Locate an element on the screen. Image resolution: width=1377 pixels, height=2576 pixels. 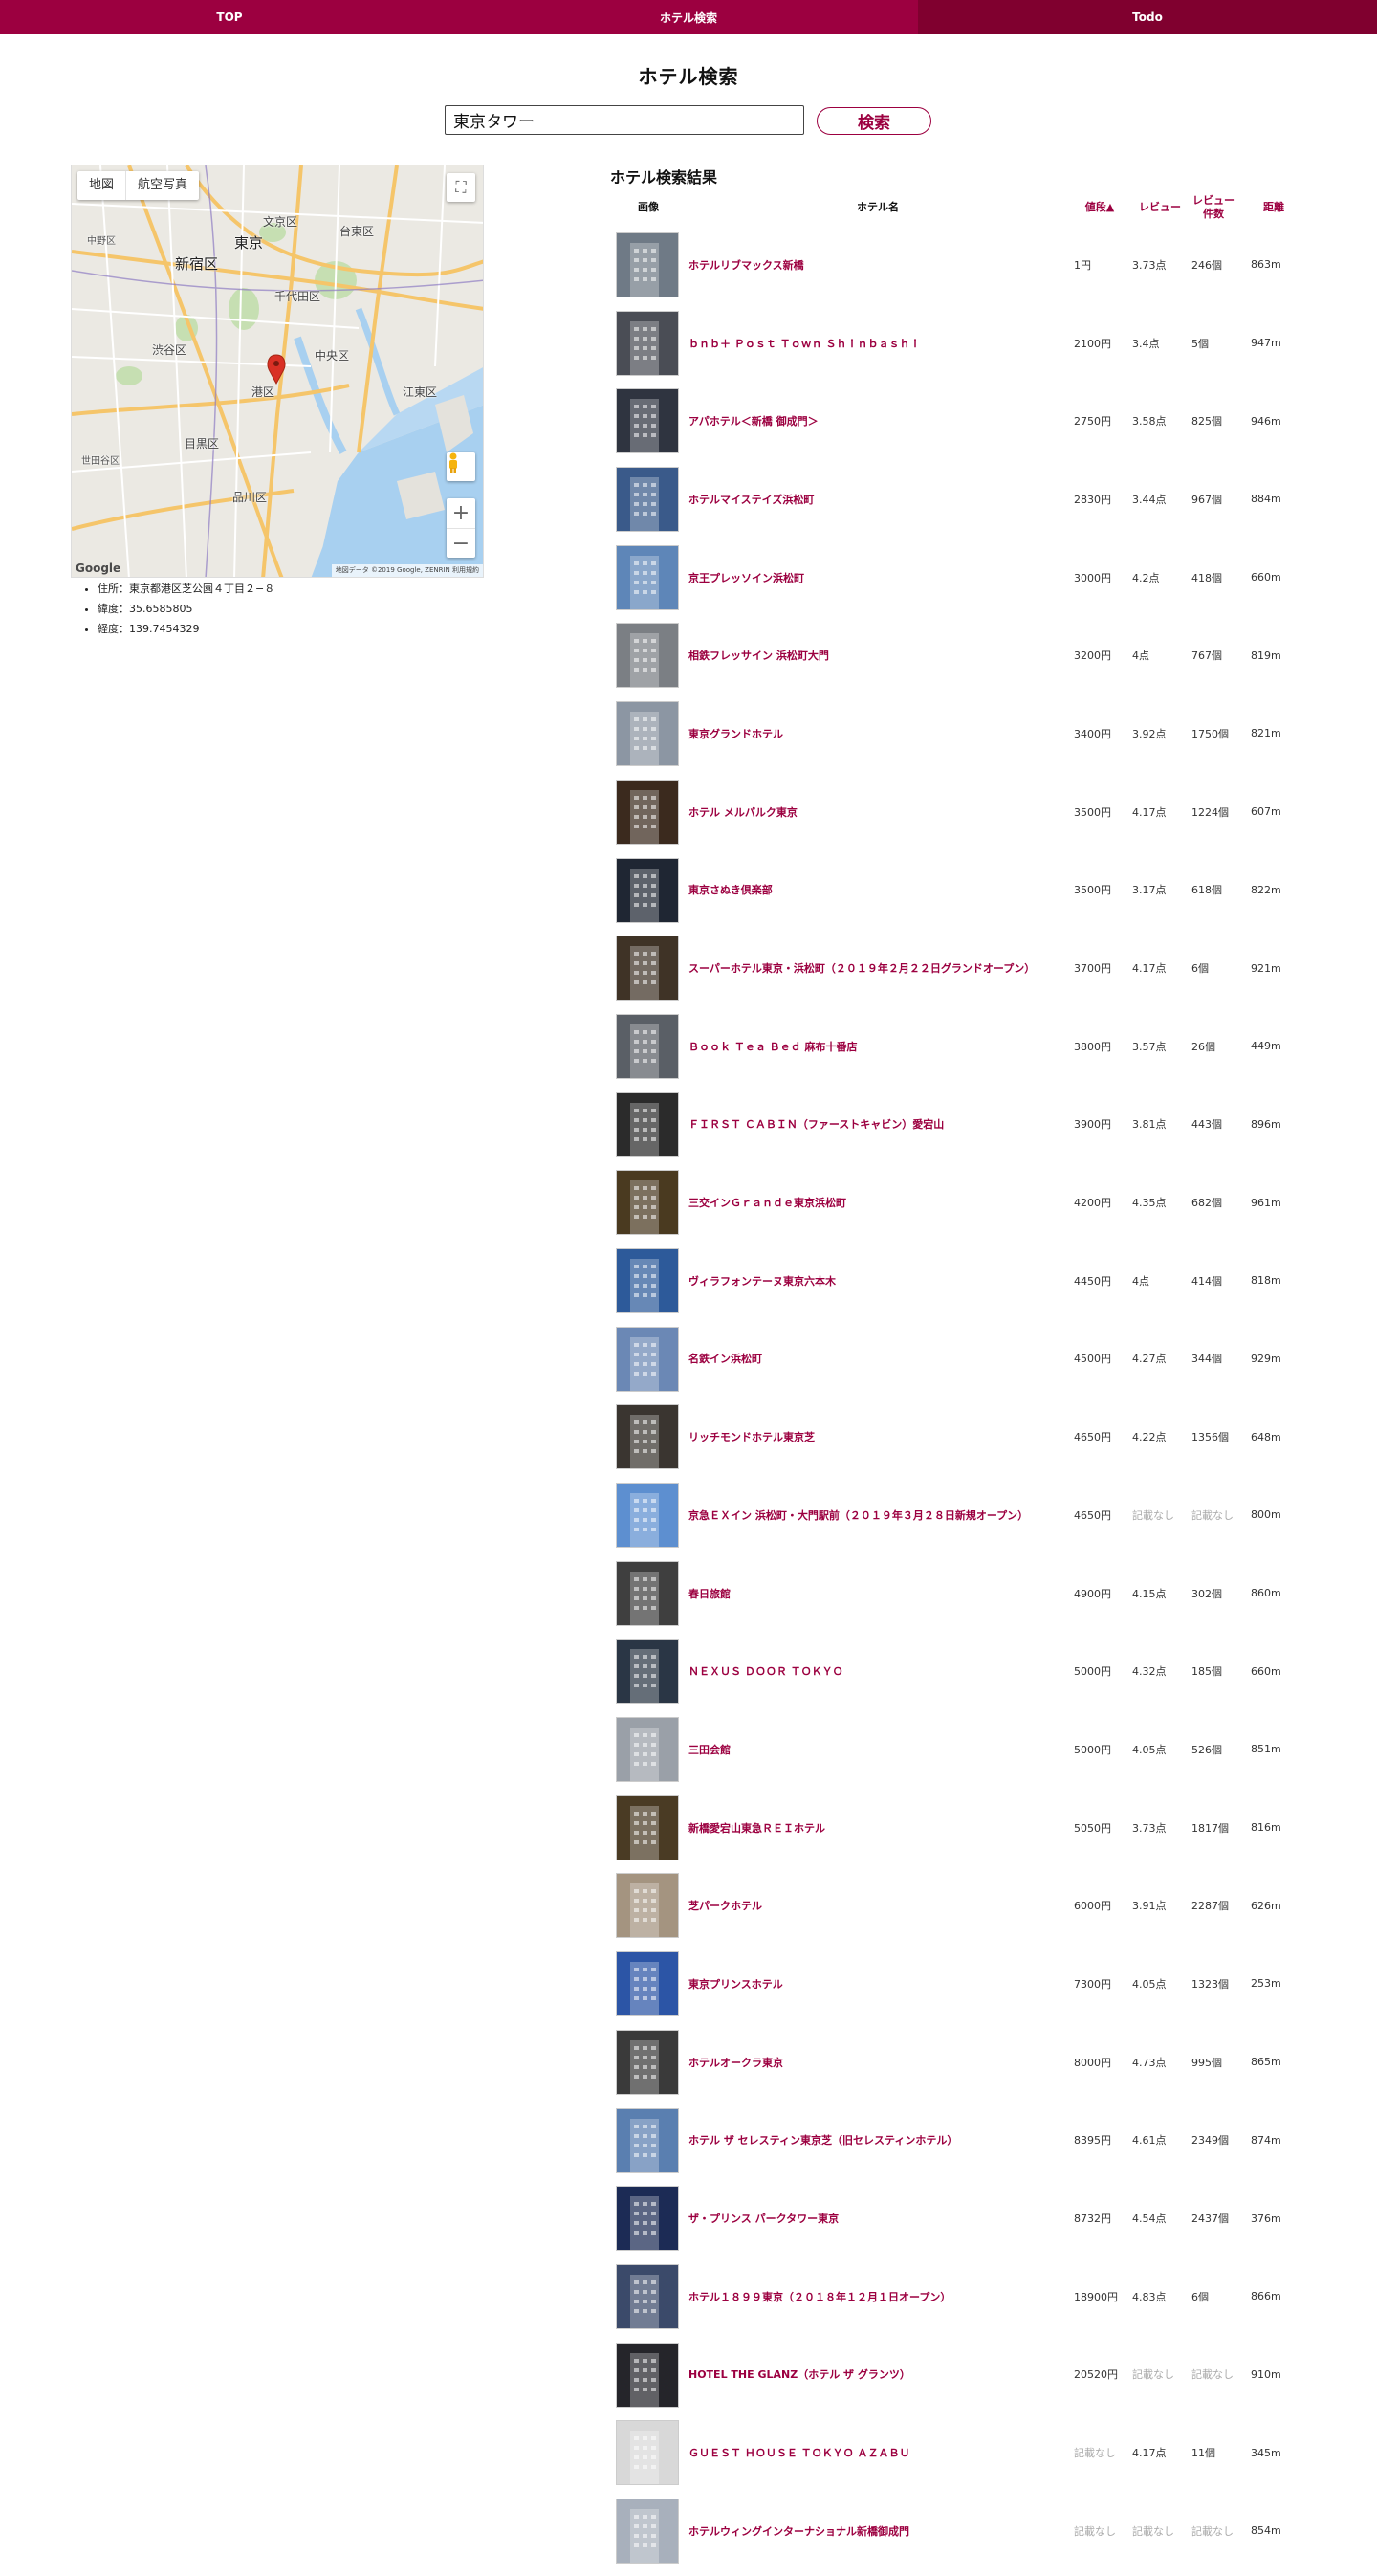
hotel-price: 2750円 is located at coordinates (1093, 422).